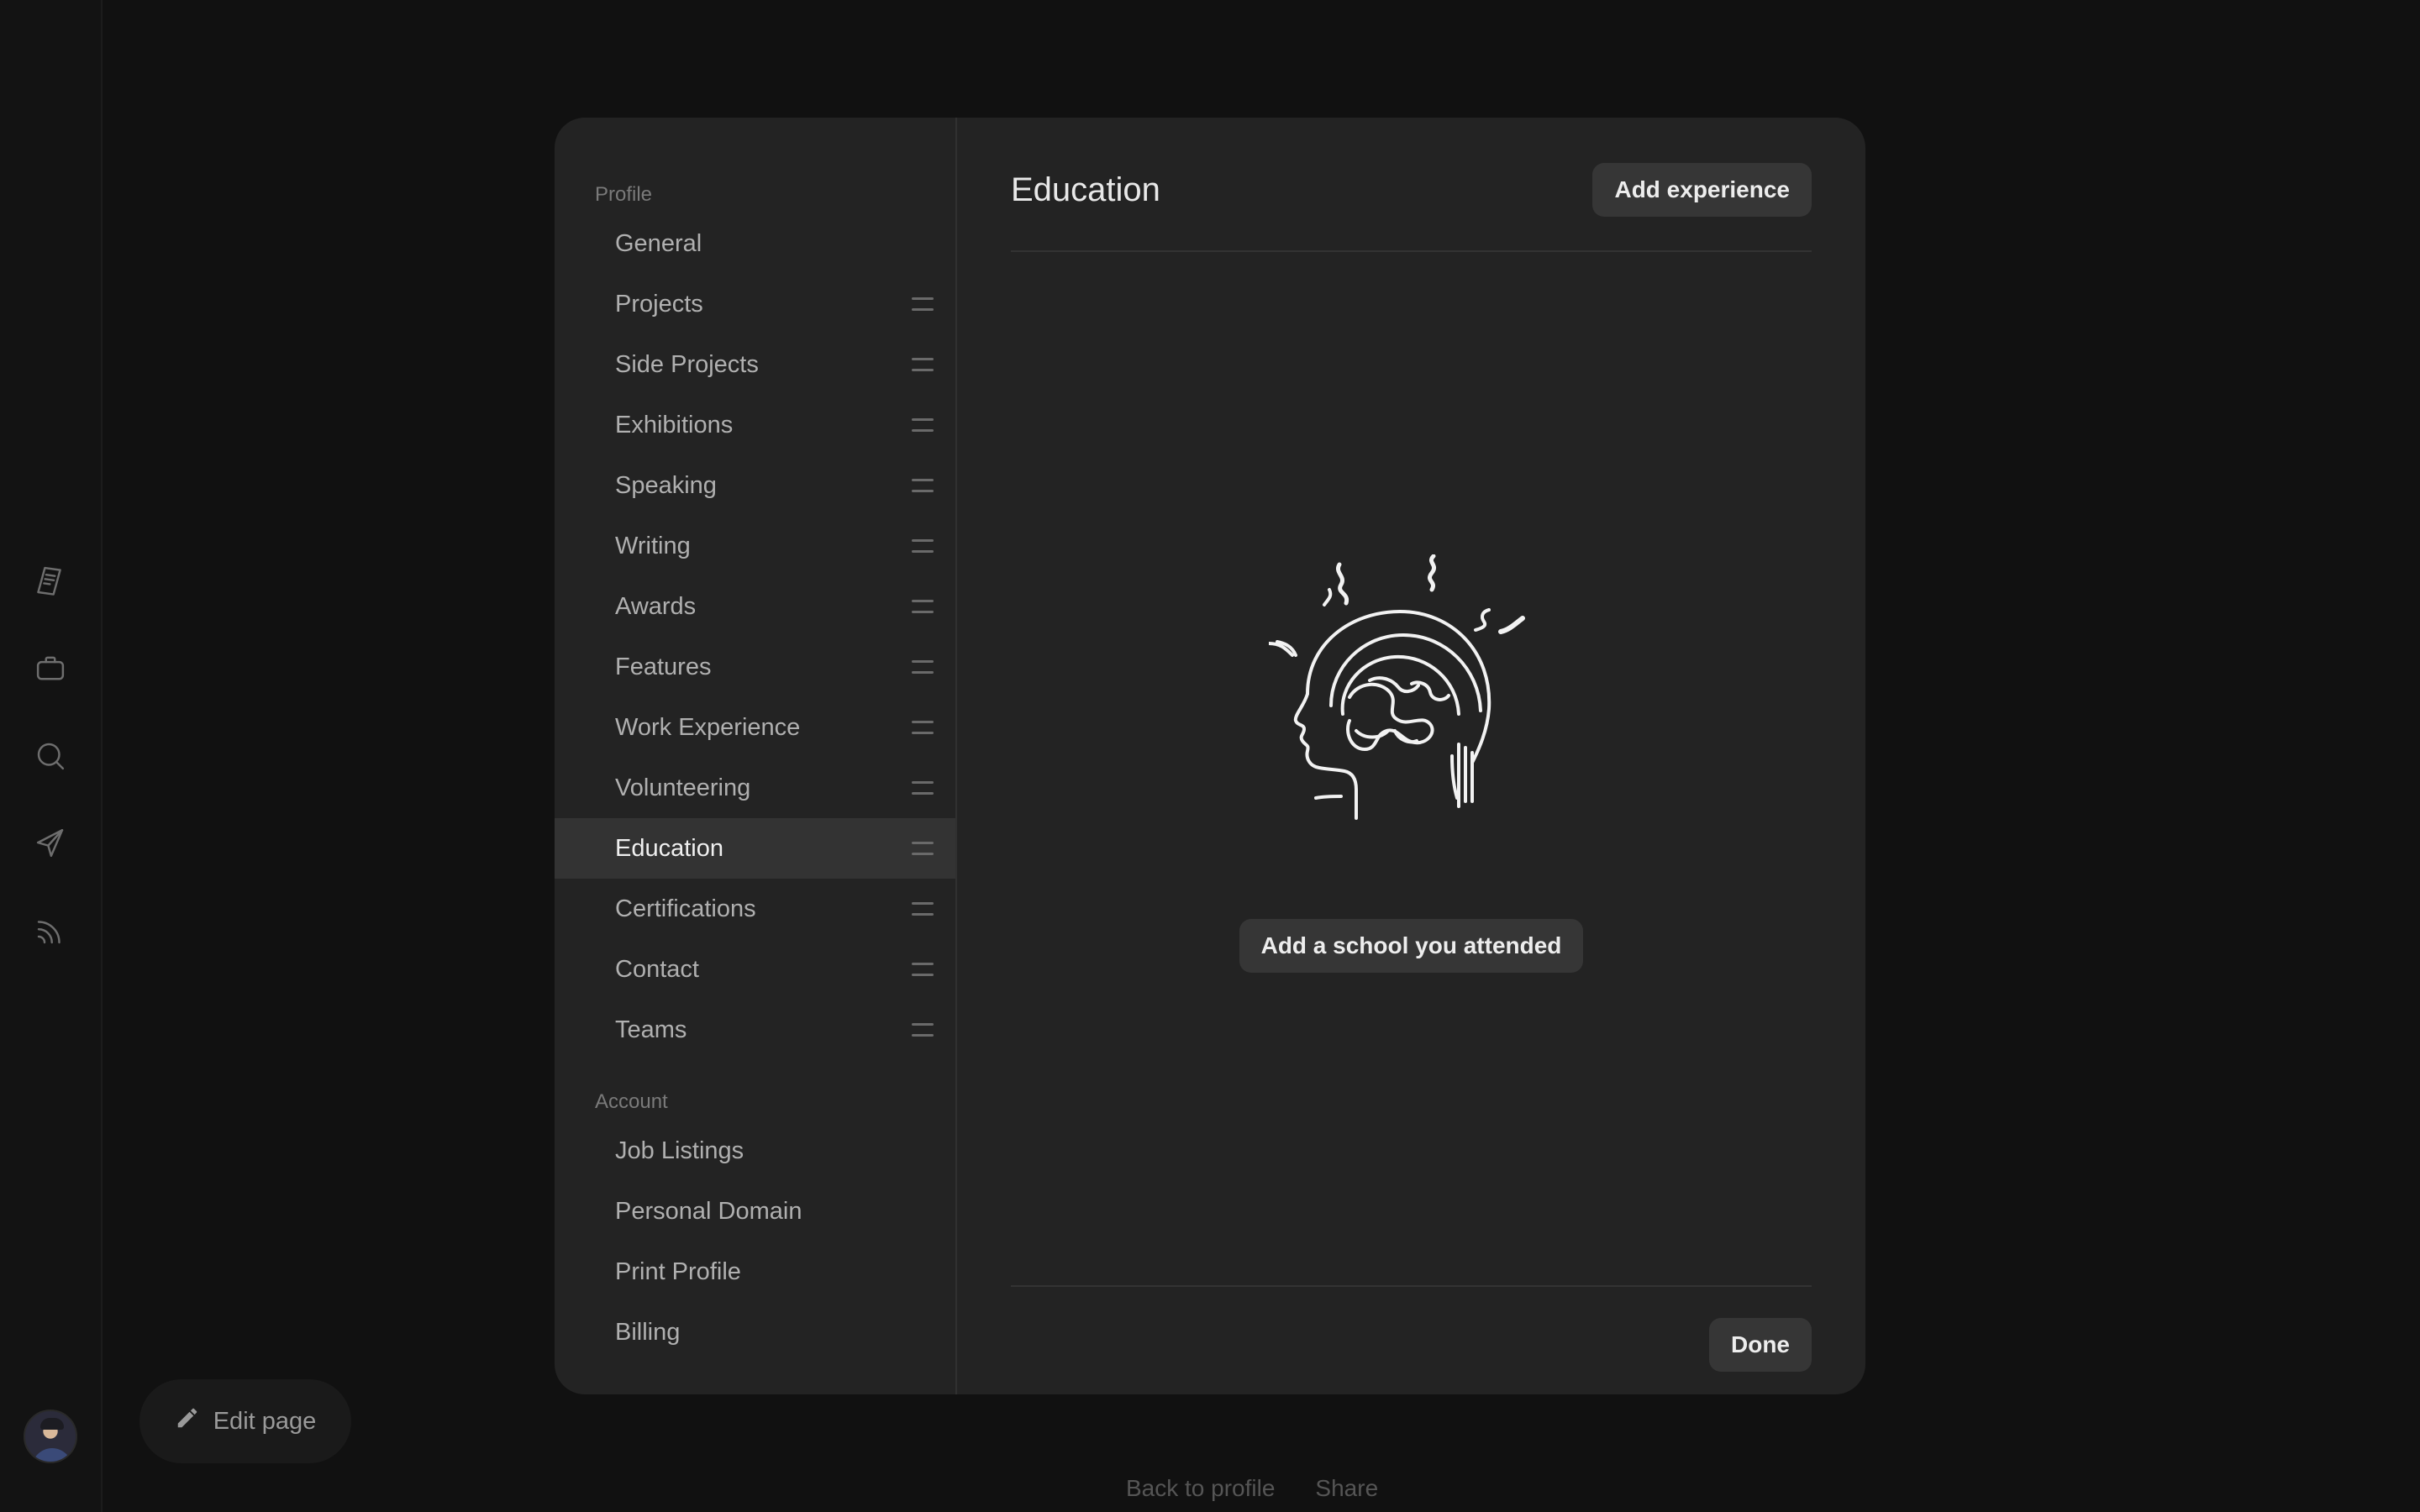 This screenshot has width=2420, height=1512. Describe the element at coordinates (51, 581) in the screenshot. I see `document-icon` at that location.